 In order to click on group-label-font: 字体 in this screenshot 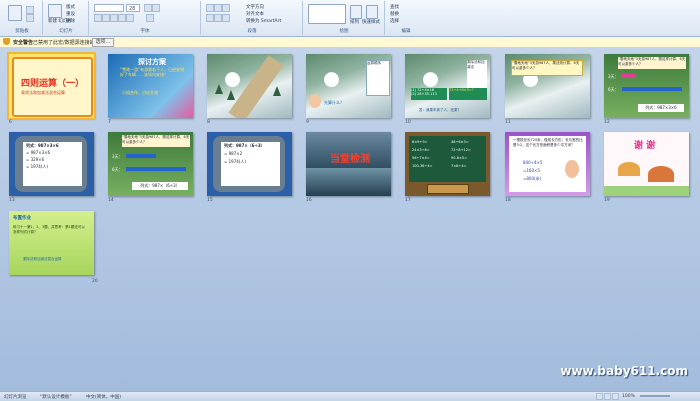, I will do `click(145, 31)`.